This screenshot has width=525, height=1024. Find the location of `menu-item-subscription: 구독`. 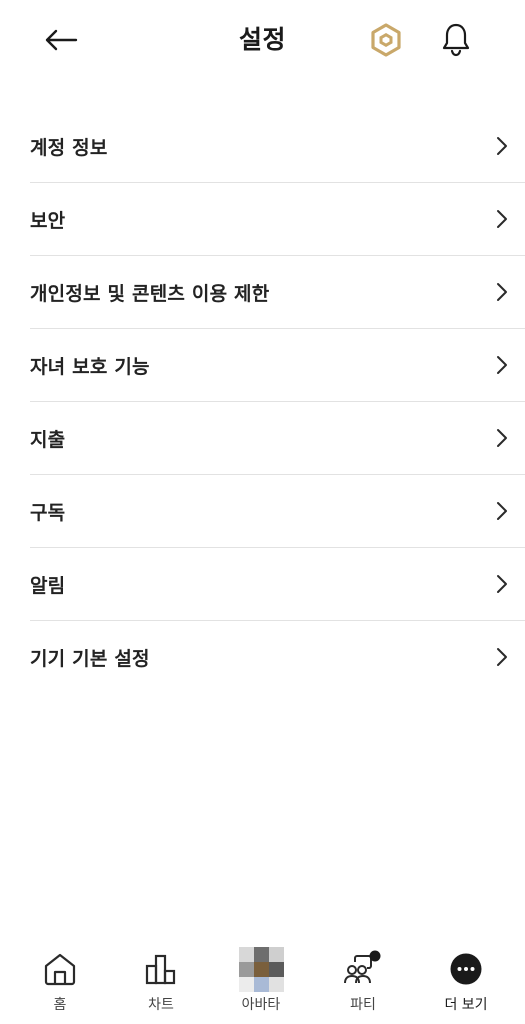

menu-item-subscription: 구독 is located at coordinates (277, 511).